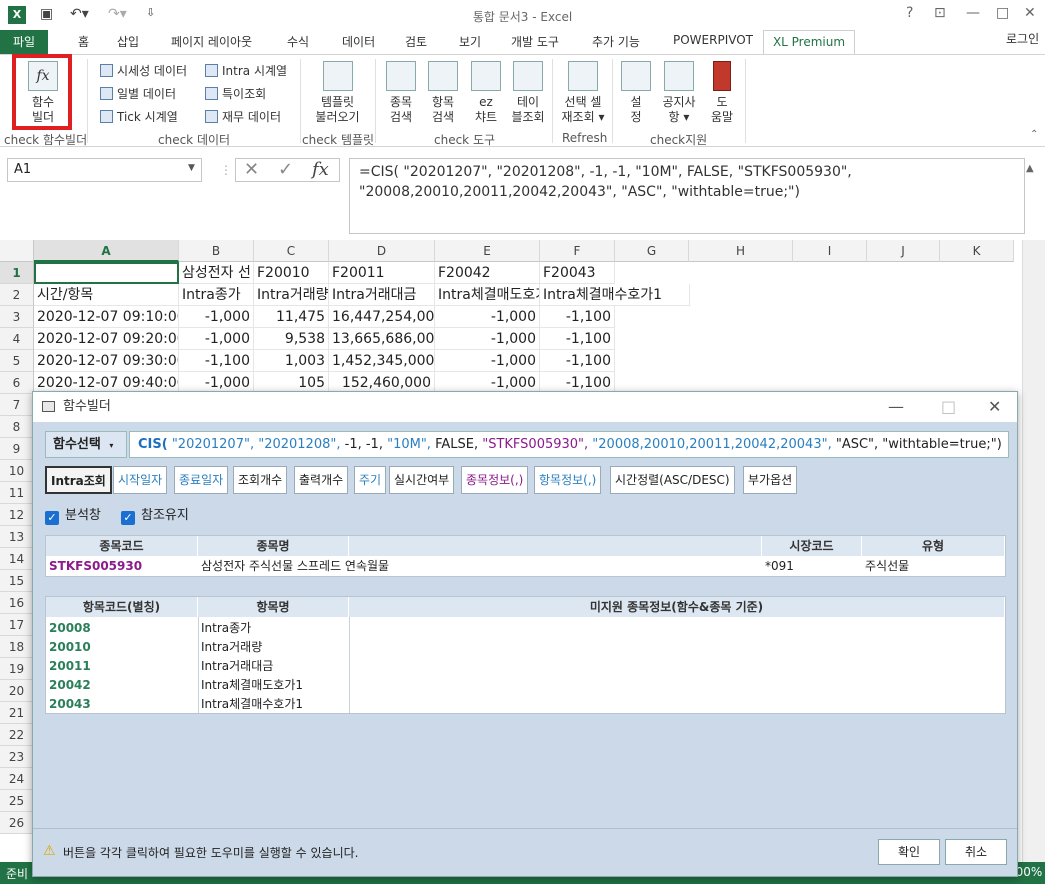 The image size is (1045, 884). What do you see at coordinates (17, 515) in the screenshot?
I see `row-header: 12` at bounding box center [17, 515].